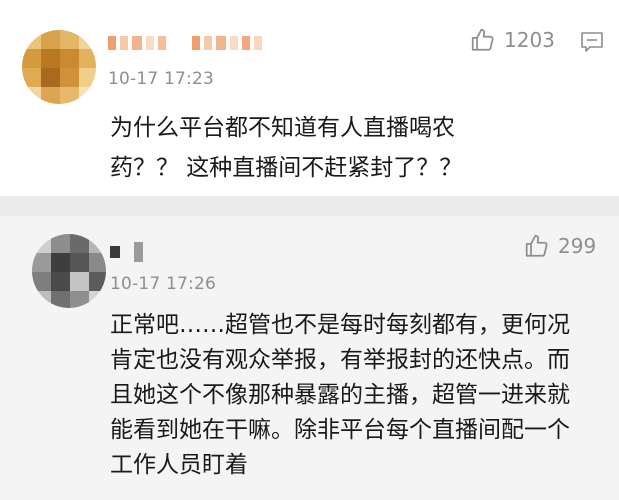 The width and height of the screenshot is (619, 500). Describe the element at coordinates (282, 128) in the screenshot. I see `comment-text-line: 为什么平台都不知道有人直播喝农` at that location.